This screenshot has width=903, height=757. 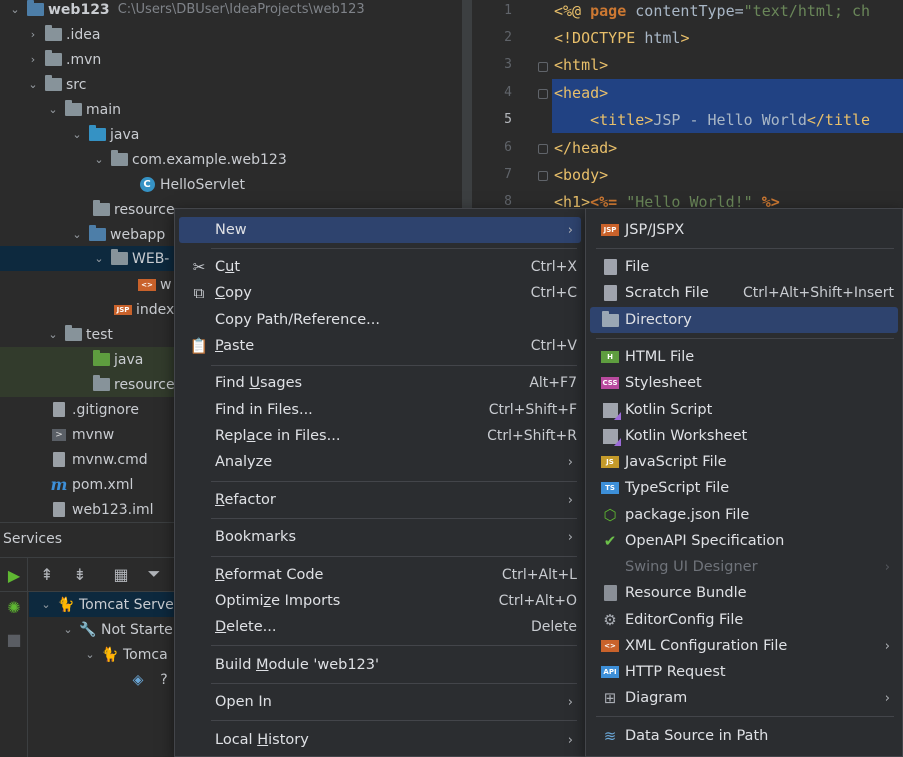 I want to click on menu-shortcut: Ctrl+Shift+F, so click(x=532, y=410).